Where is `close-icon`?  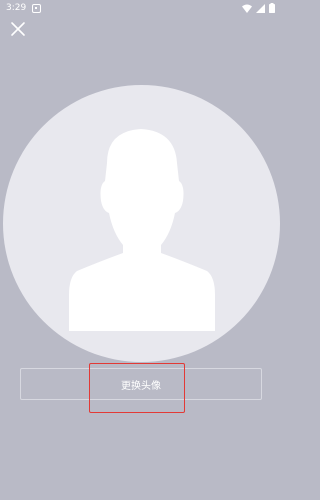
close-icon is located at coordinates (18, 29).